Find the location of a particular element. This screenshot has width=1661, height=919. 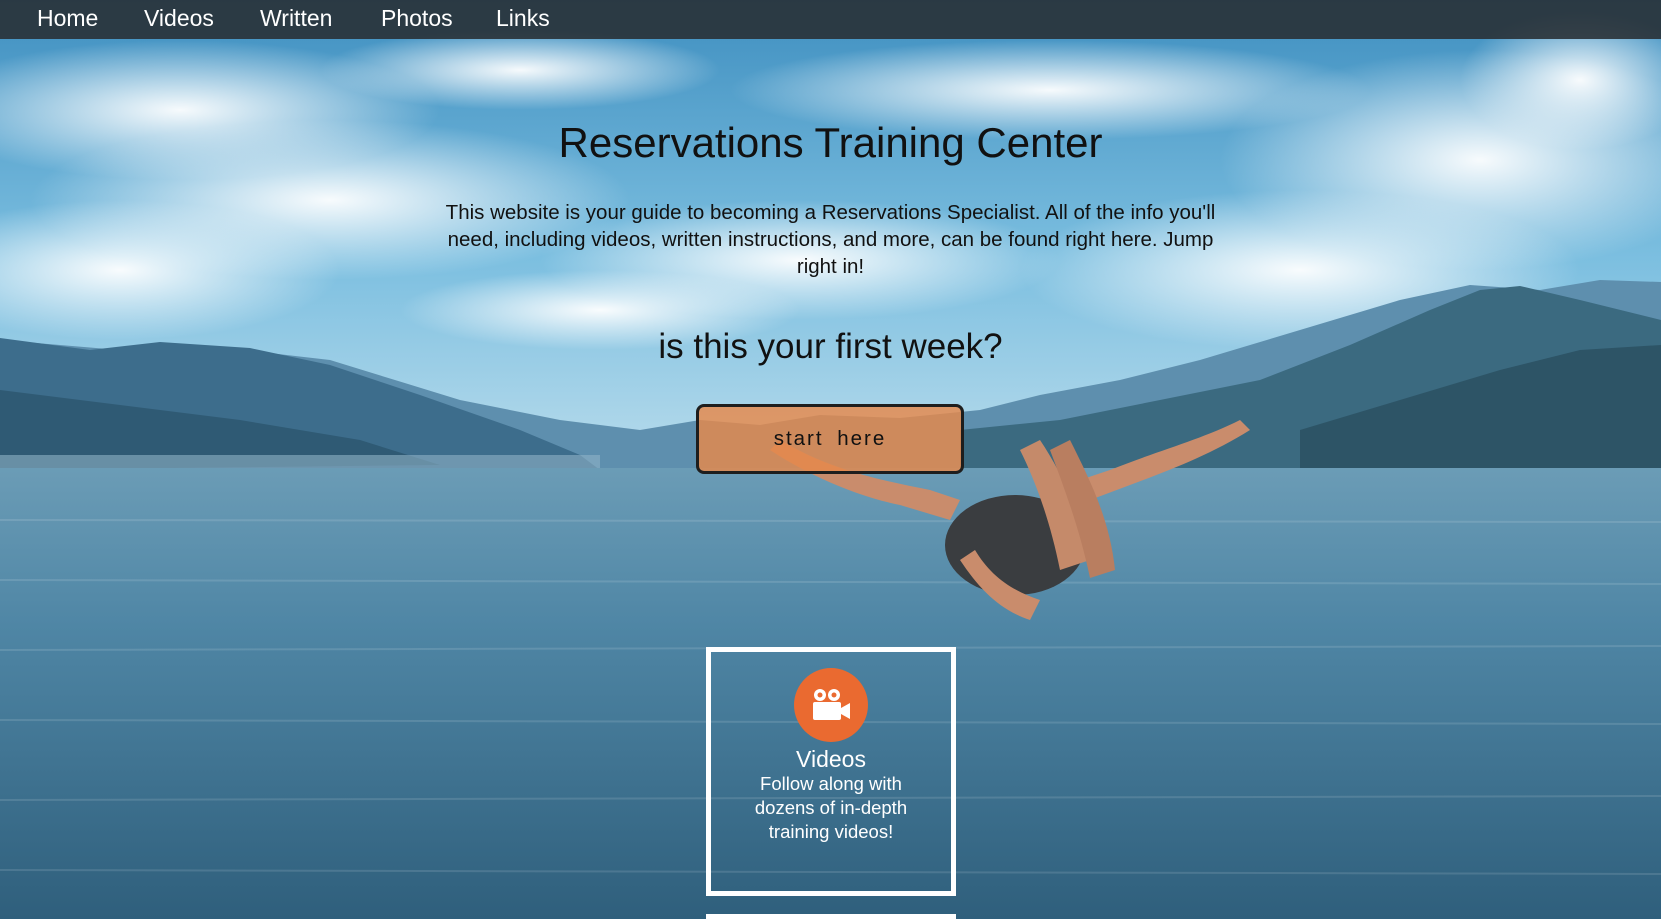

next-card-edge is located at coordinates (831, 916).